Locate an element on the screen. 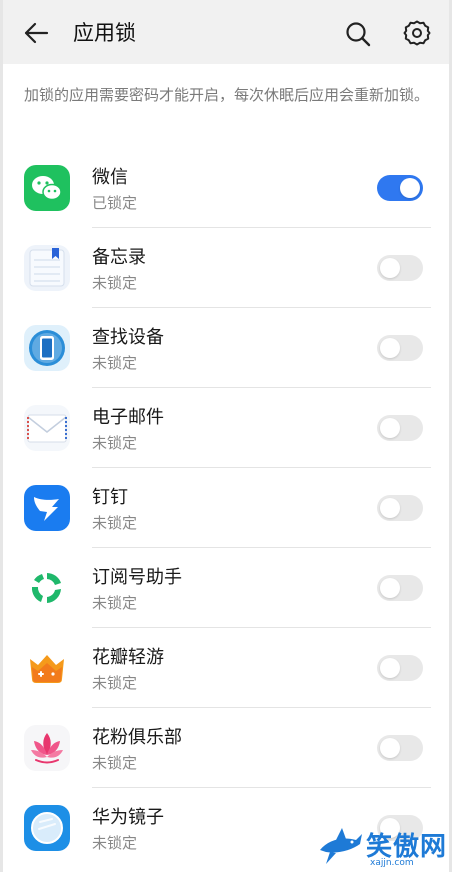  app-name: 花粉俱乐部 is located at coordinates (137, 737).